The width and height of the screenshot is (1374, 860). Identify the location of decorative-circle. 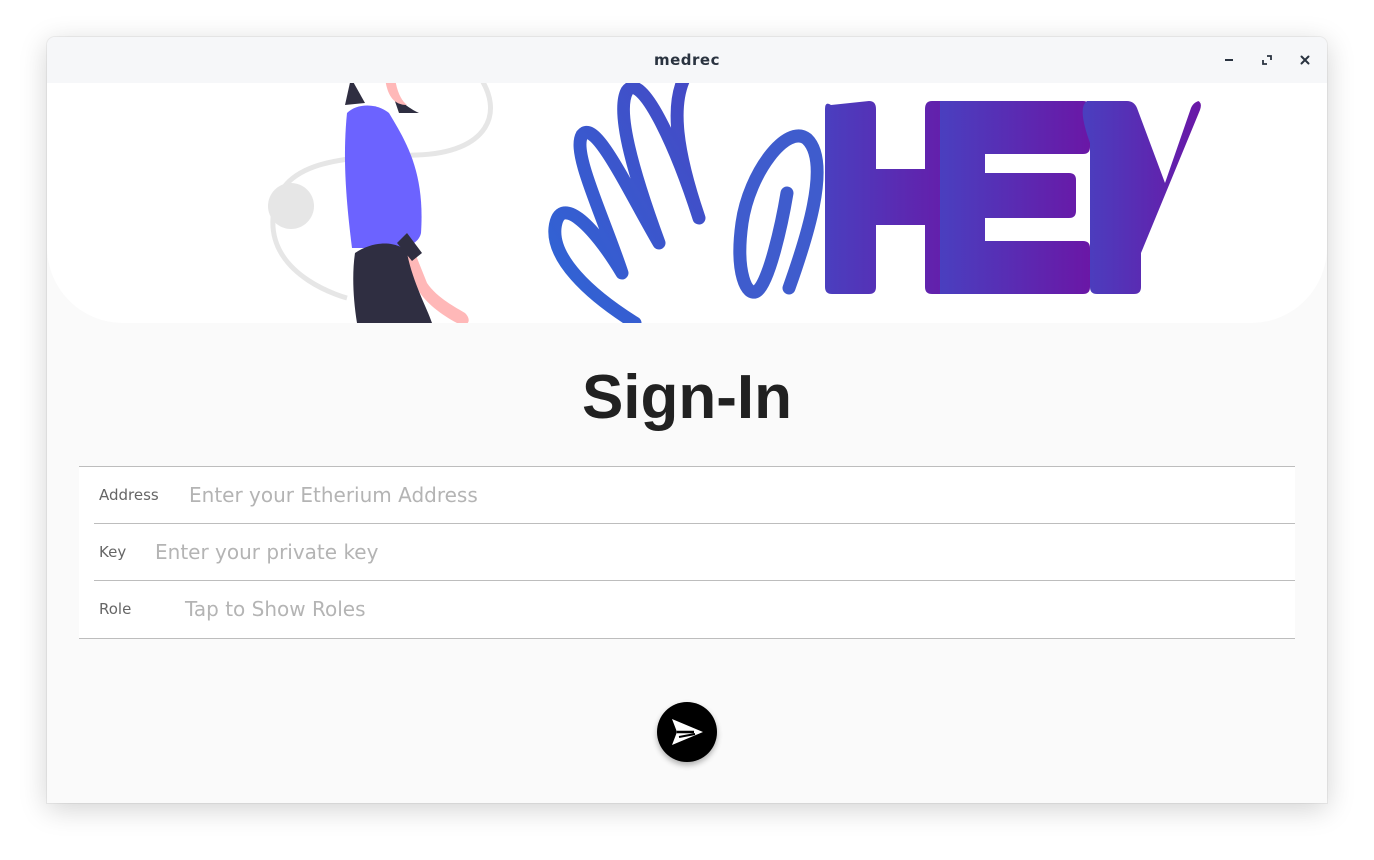
(291, 206).